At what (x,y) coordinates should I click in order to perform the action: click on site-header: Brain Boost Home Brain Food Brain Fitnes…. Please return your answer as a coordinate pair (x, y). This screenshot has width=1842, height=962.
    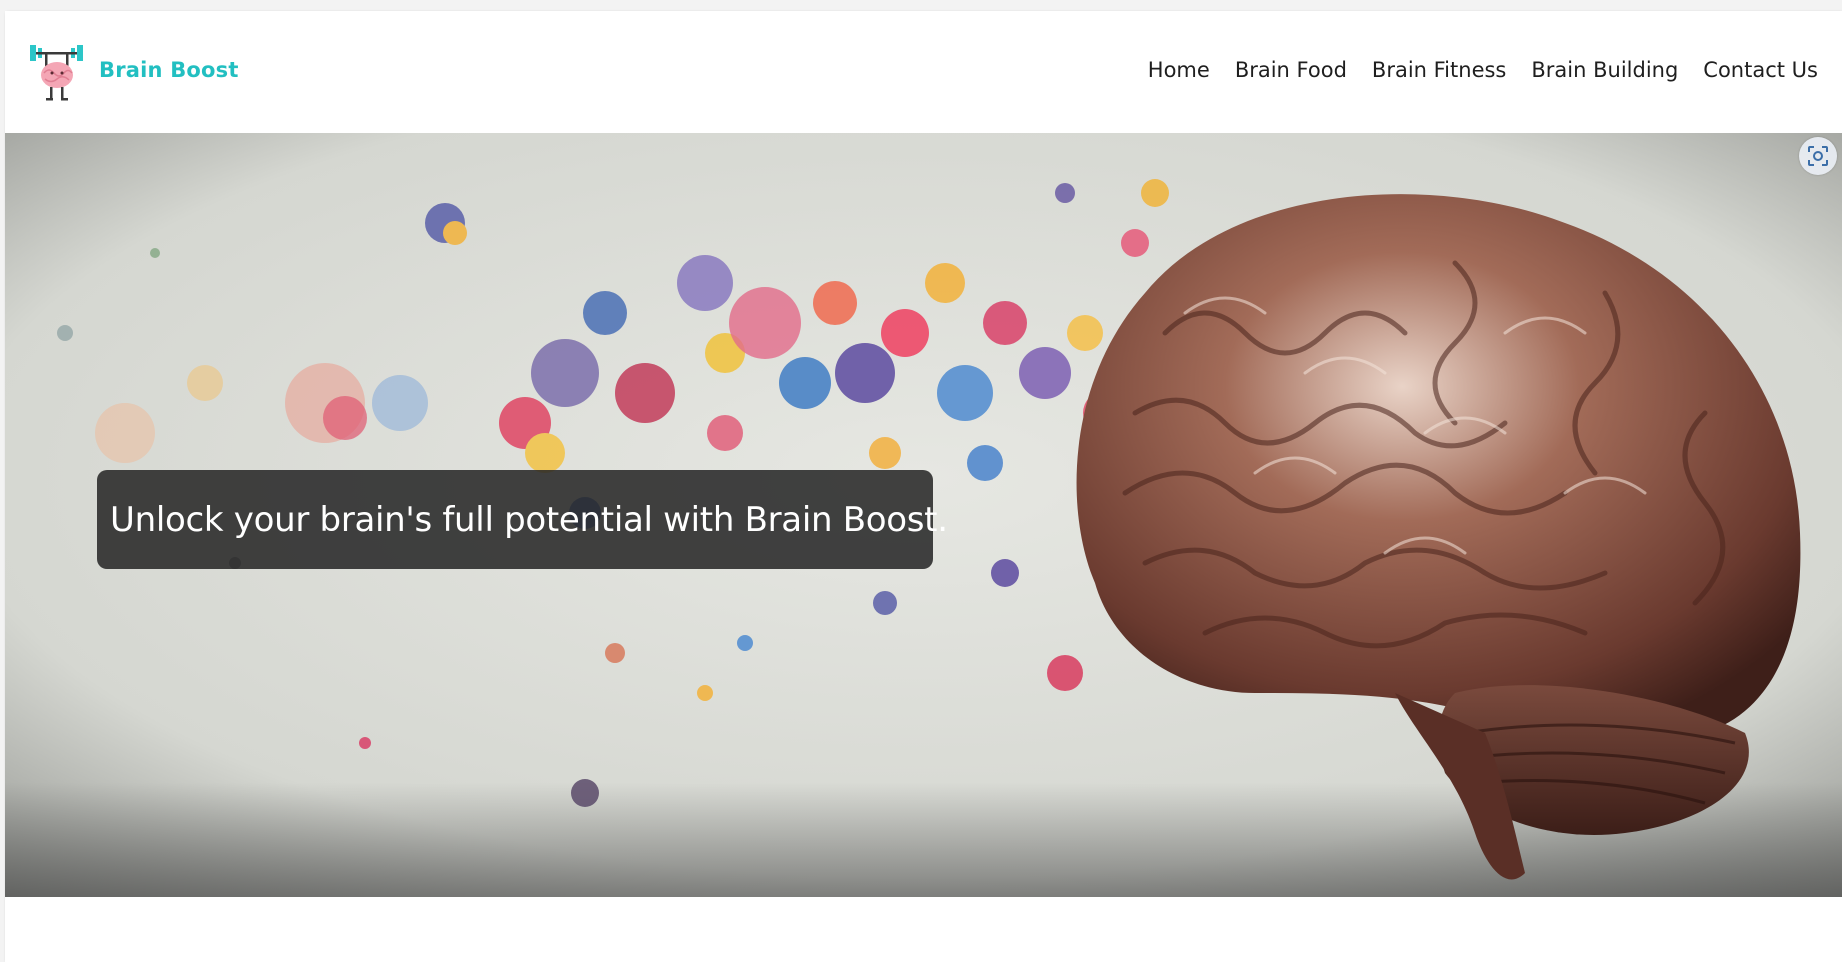
    Looking at the image, I should click on (923, 72).